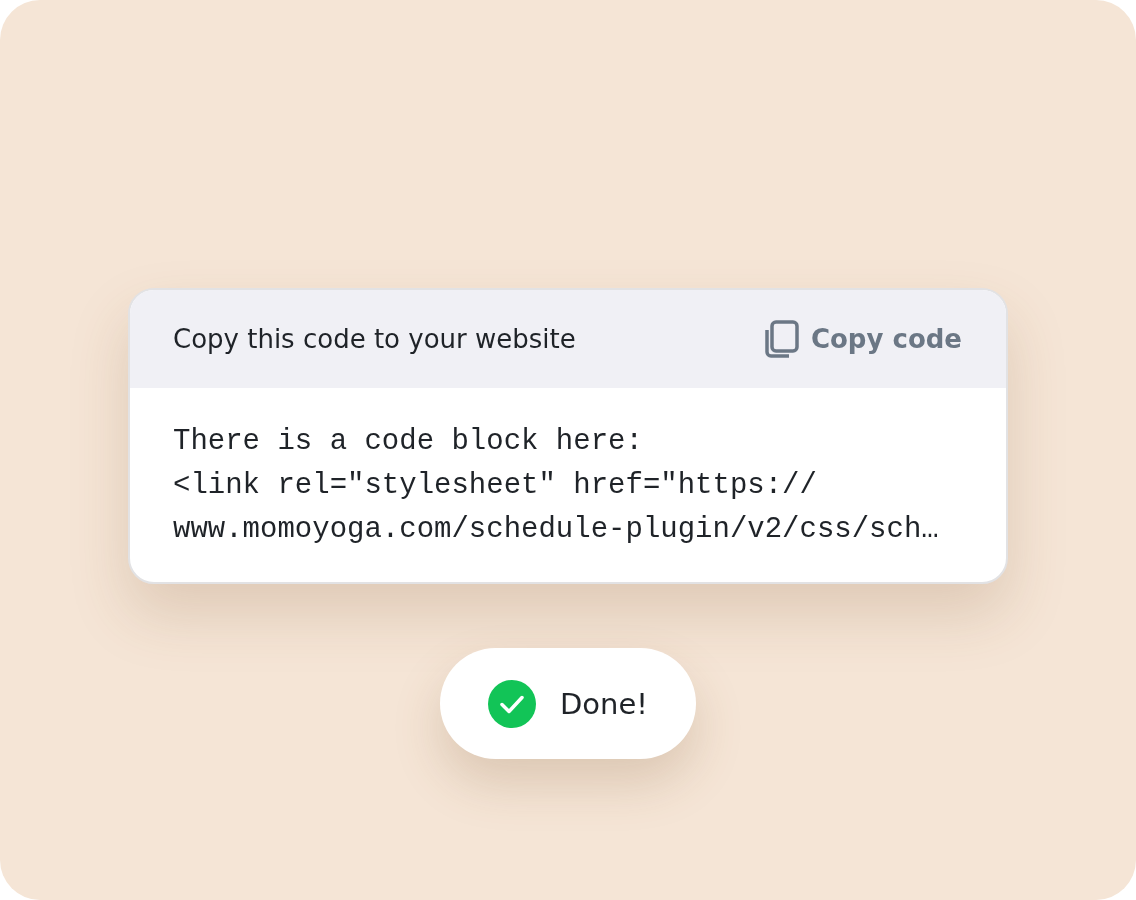  I want to click on check-icon, so click(512, 703).